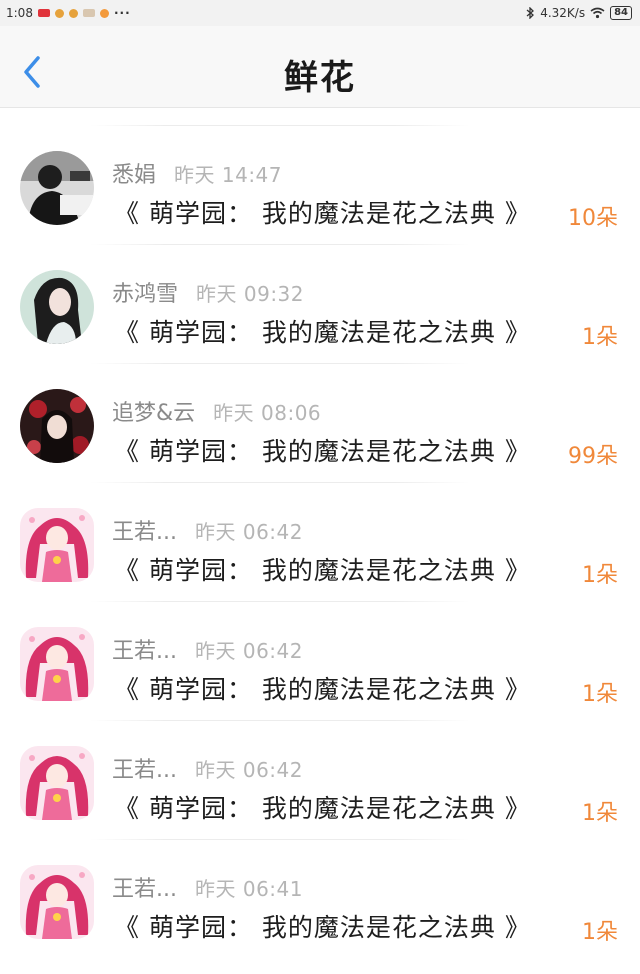 This screenshot has height=974, width=640. Describe the element at coordinates (153, 411) in the screenshot. I see `user-name: 追梦&云` at that location.